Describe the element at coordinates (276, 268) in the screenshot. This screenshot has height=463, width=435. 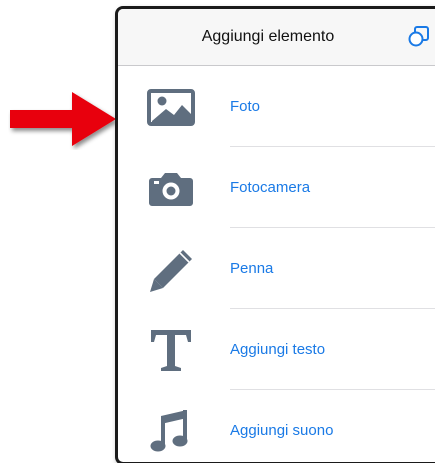
I see `list-item-penna: Penna` at that location.